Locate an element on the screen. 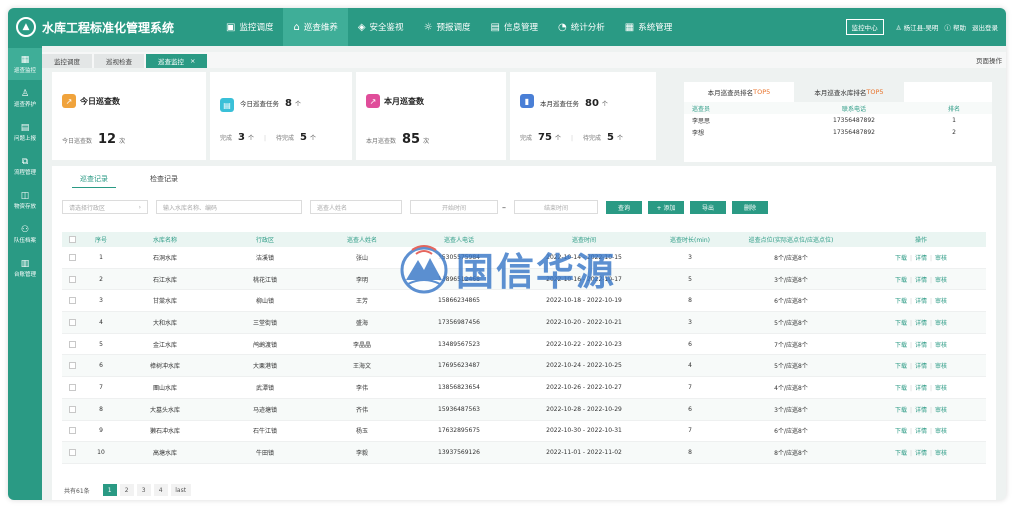 This screenshot has height=514, width=1014. nav-item-monitor: ▣ 监控调度 is located at coordinates (249, 27).